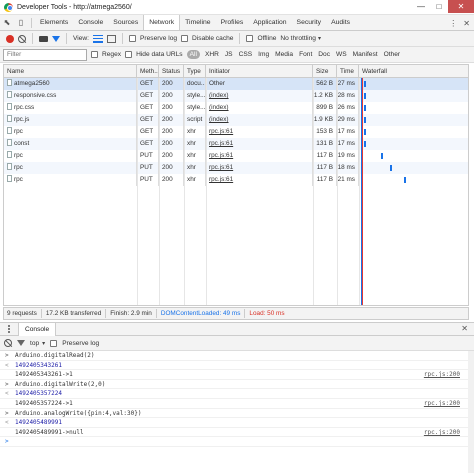 The width and height of the screenshot is (474, 473). I want to click on preserve-log-checkbox, so click(133, 38).